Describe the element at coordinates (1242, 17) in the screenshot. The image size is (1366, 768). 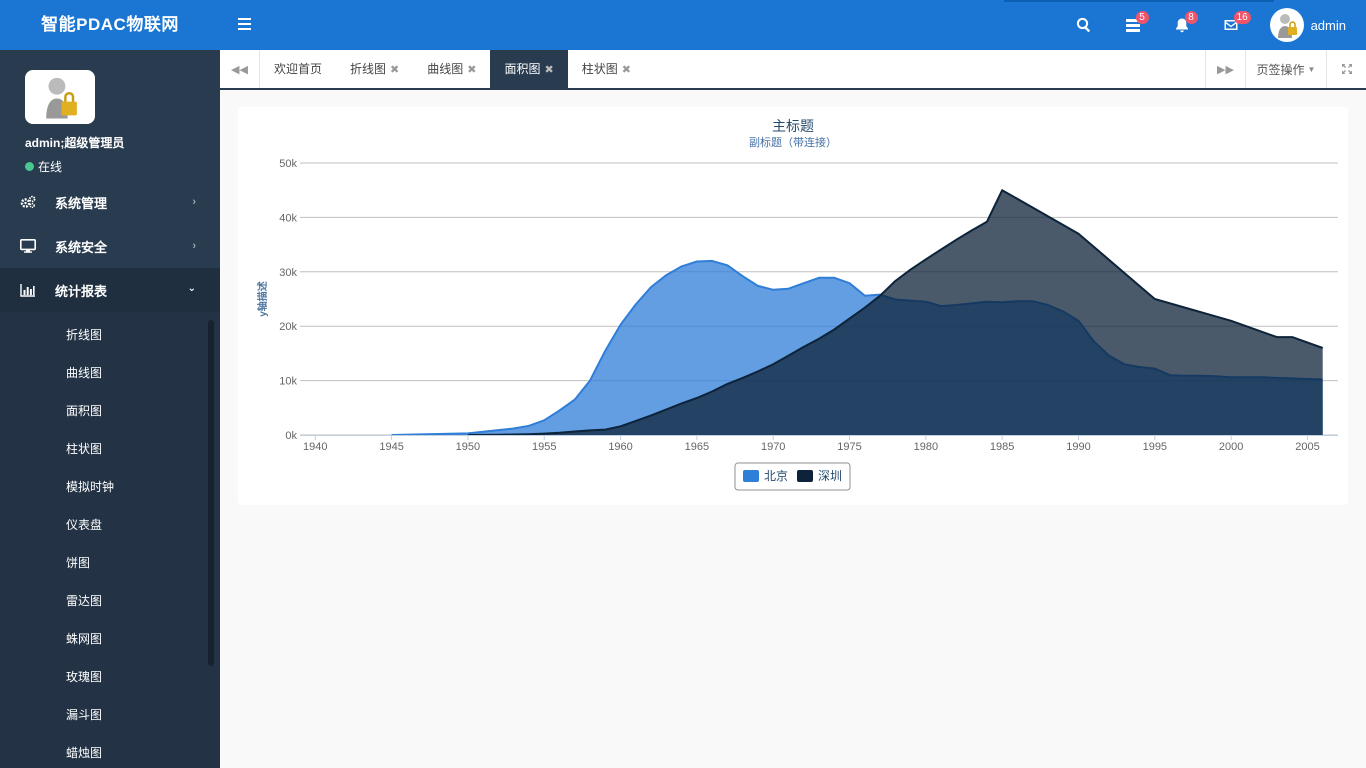
I see `messages-badge: 16` at that location.